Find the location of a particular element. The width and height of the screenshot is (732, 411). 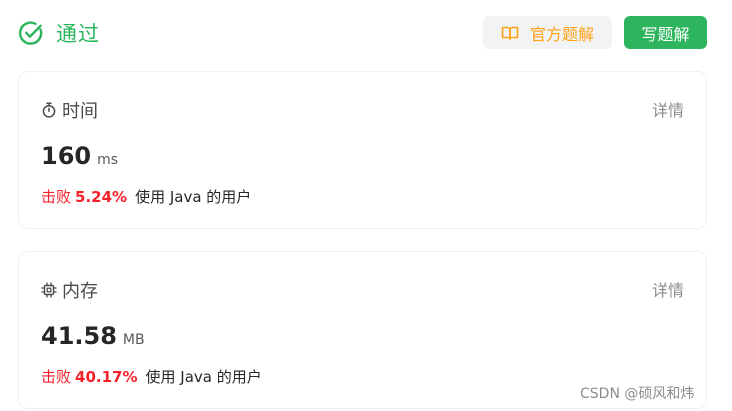

status-text: 通过 is located at coordinates (78, 34).